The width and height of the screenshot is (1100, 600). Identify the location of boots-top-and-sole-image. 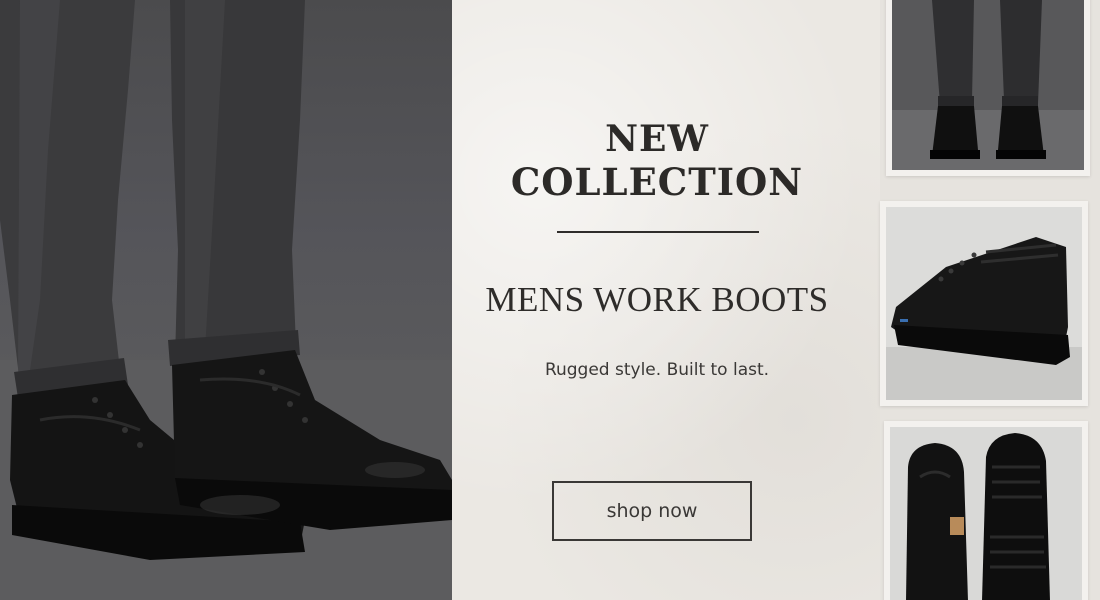
(986, 513).